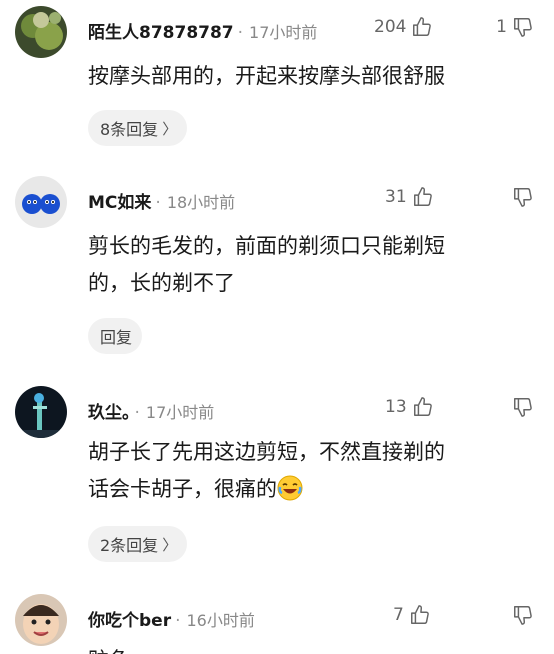 The height and width of the screenshot is (654, 554). Describe the element at coordinates (390, 27) in the screenshot. I see `like-count: 204` at that location.